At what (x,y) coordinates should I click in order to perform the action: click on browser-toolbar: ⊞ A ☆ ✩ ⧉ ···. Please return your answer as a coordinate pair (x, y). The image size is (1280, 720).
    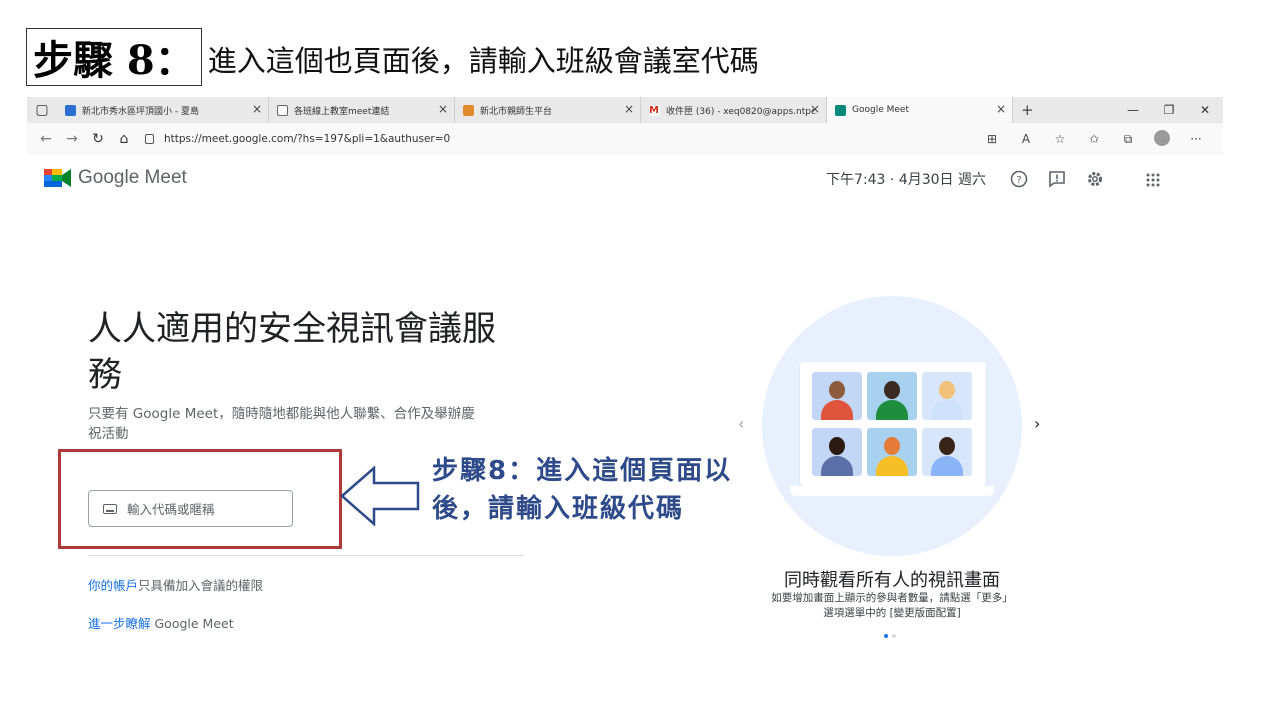
    Looking at the image, I should click on (1094, 139).